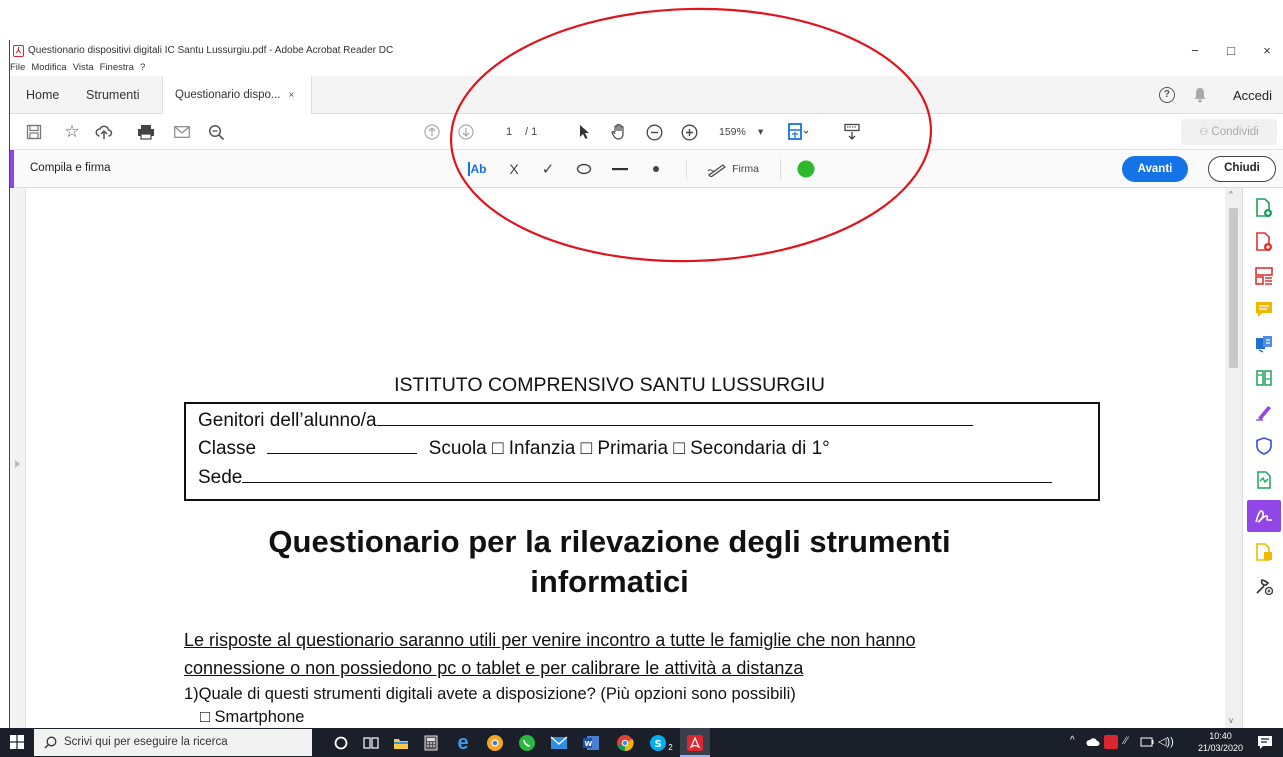 The width and height of the screenshot is (1283, 757). I want to click on pen-tray-icon: ⁄⁄, so click(1126, 741).